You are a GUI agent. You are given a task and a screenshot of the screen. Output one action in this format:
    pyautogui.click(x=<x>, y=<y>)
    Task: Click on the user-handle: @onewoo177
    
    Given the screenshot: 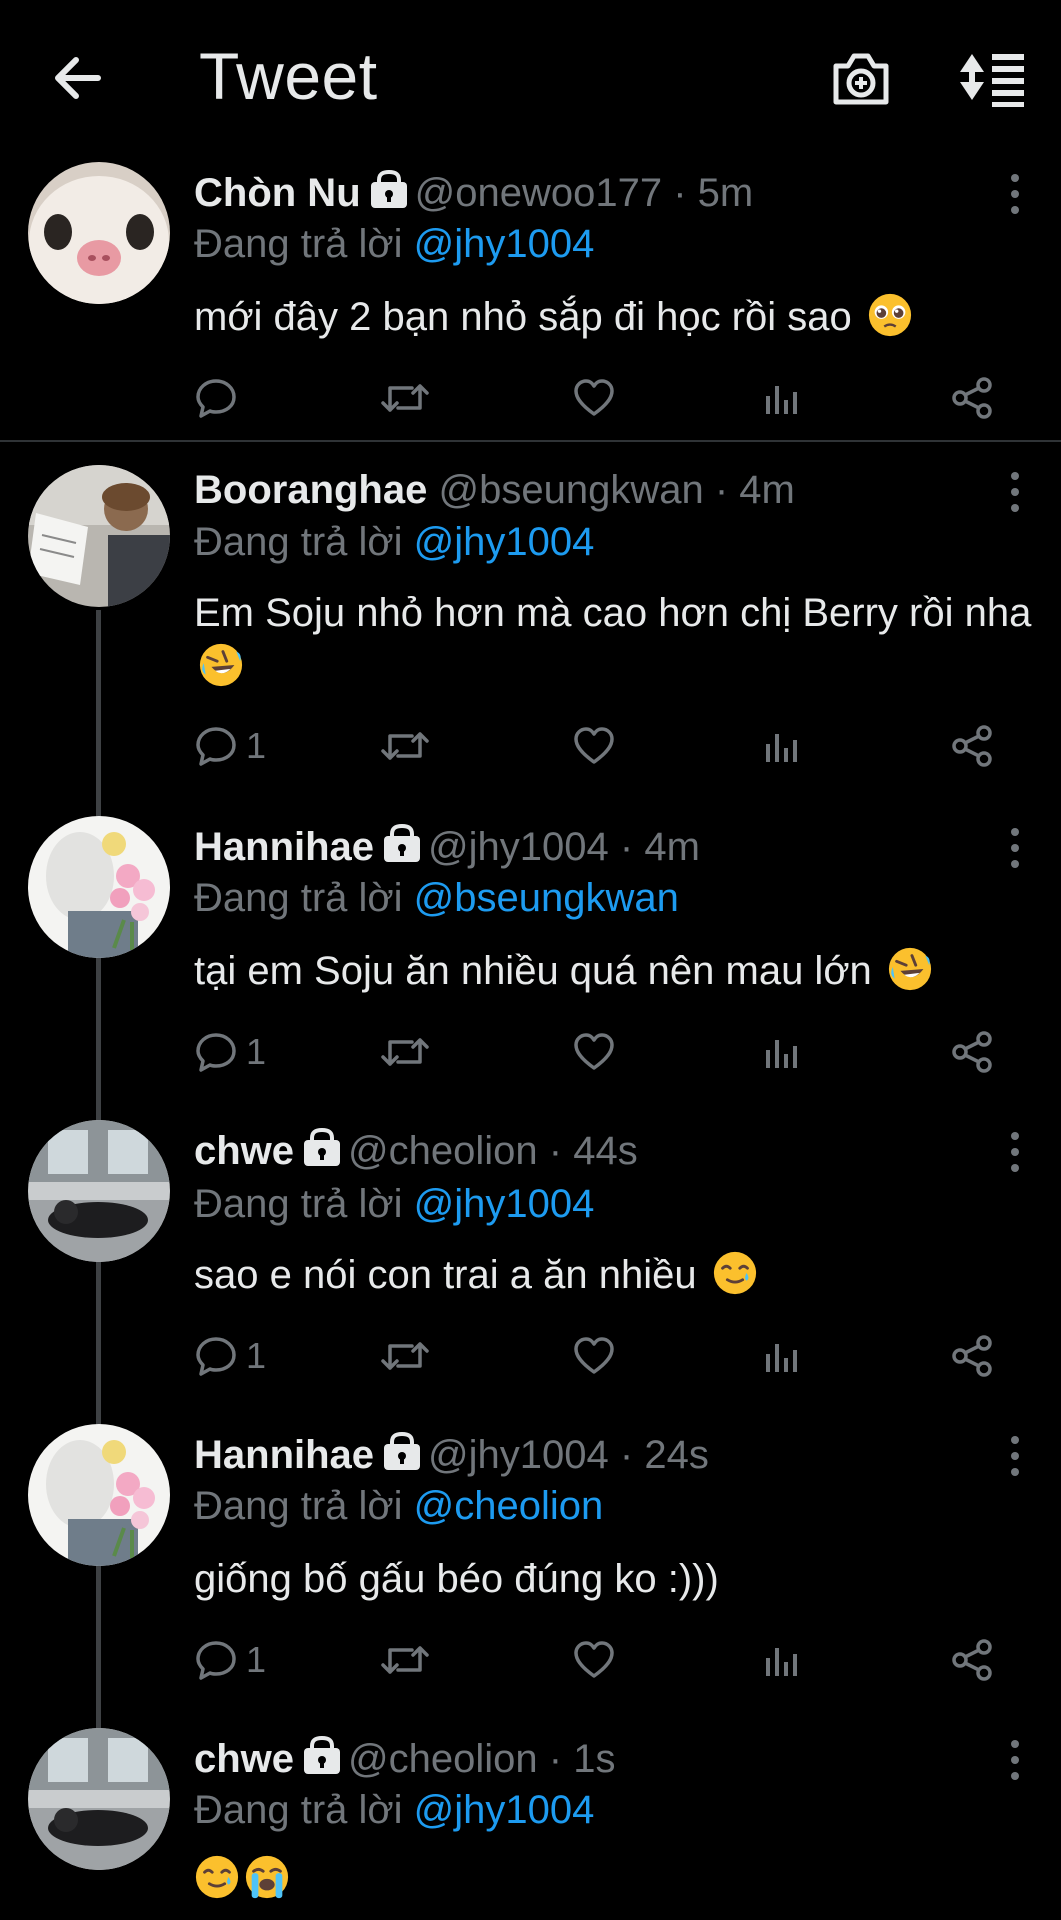 What is the action you would take?
    pyautogui.click(x=538, y=193)
    